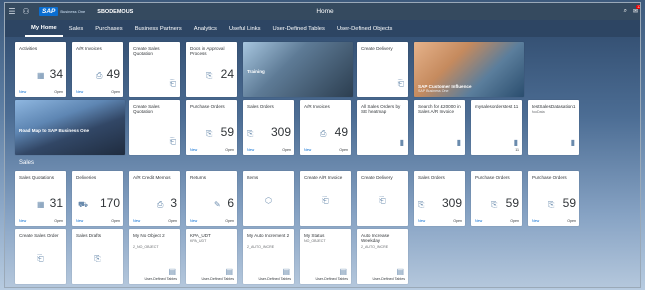 The image size is (645, 290). Describe the element at coordinates (154, 69) in the screenshot. I see `tile-create-sales-quotation: Create Sales Quotation ⎗` at that location.